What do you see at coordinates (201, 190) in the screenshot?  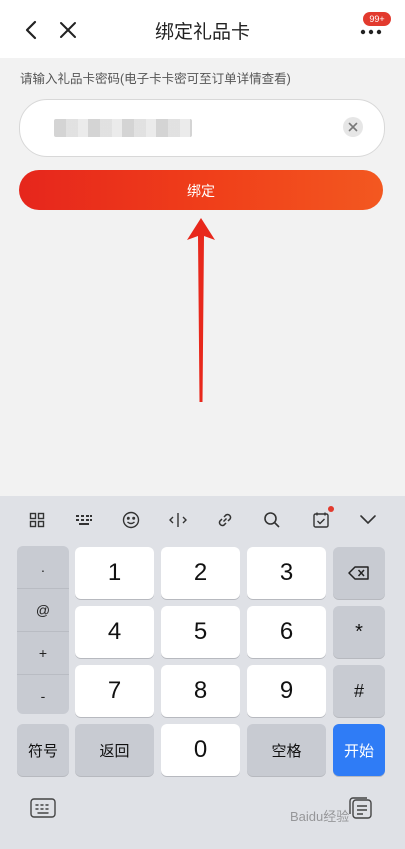 I see `bind-button: 绑定` at bounding box center [201, 190].